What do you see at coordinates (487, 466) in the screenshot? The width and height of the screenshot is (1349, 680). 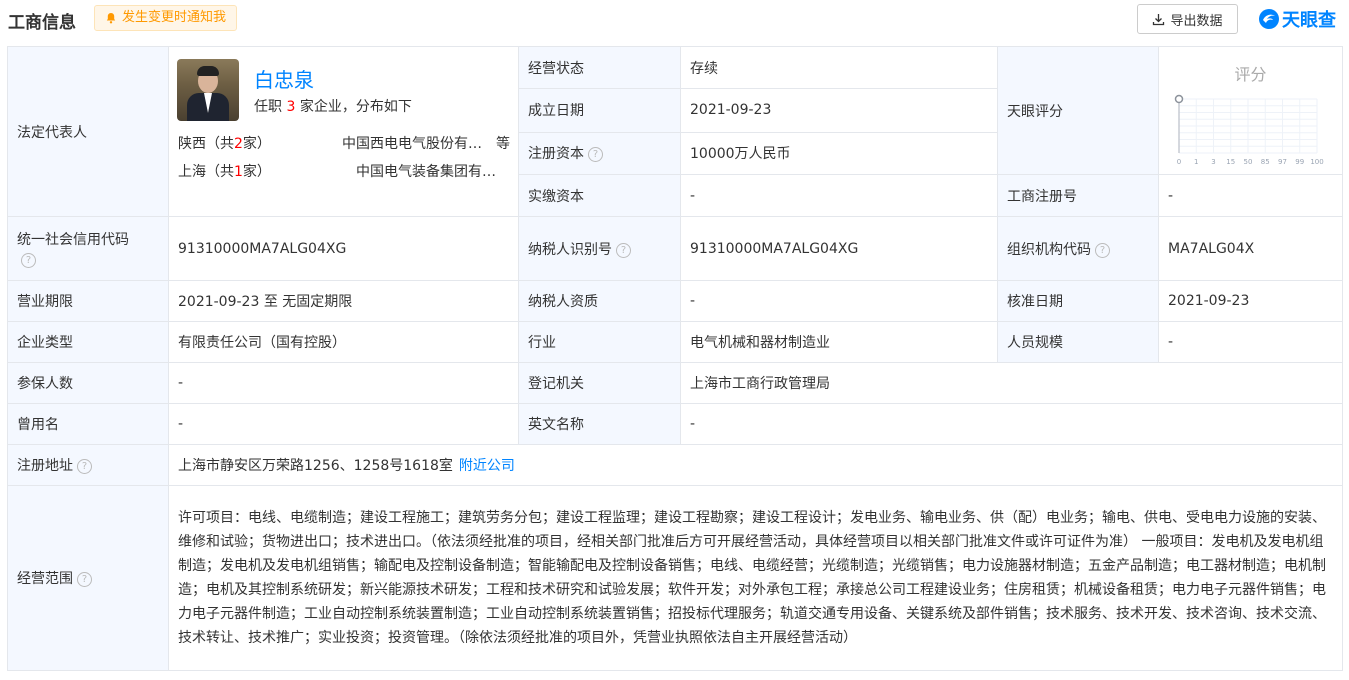 I see `nearby-companies-link: 附近公司` at bounding box center [487, 466].